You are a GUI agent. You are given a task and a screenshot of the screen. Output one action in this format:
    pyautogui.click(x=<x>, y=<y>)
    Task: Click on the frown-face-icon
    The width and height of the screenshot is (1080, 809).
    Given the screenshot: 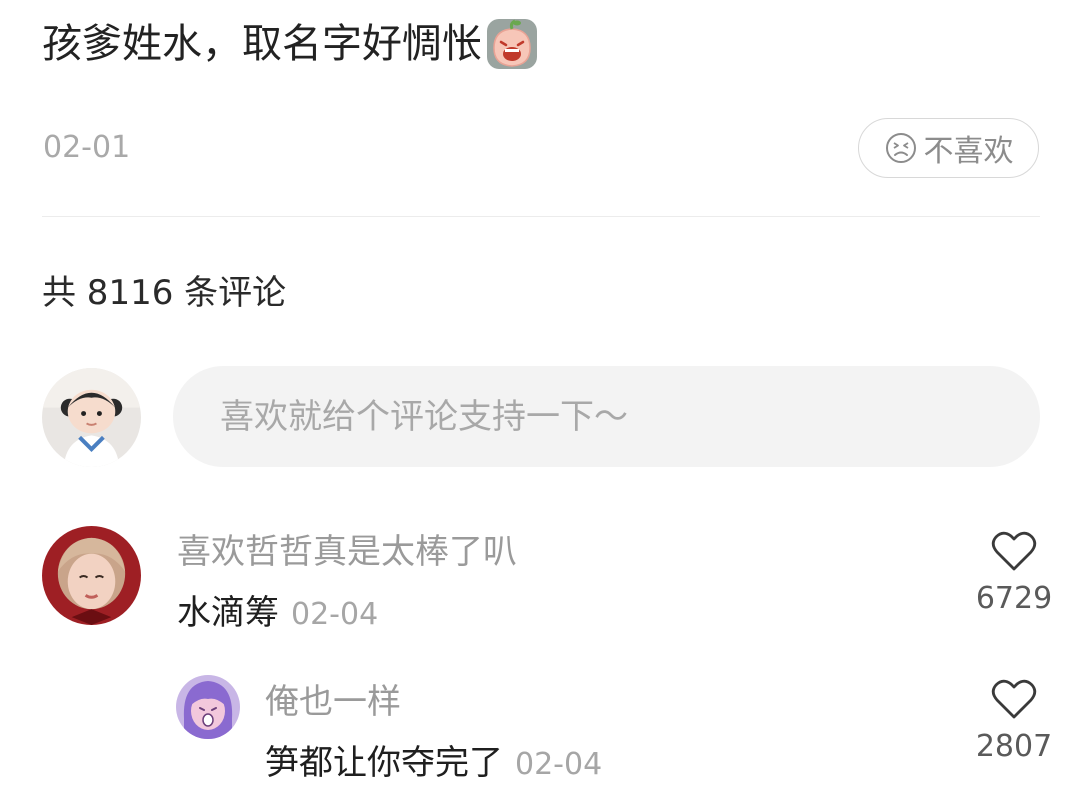 What is the action you would take?
    pyautogui.click(x=900, y=148)
    